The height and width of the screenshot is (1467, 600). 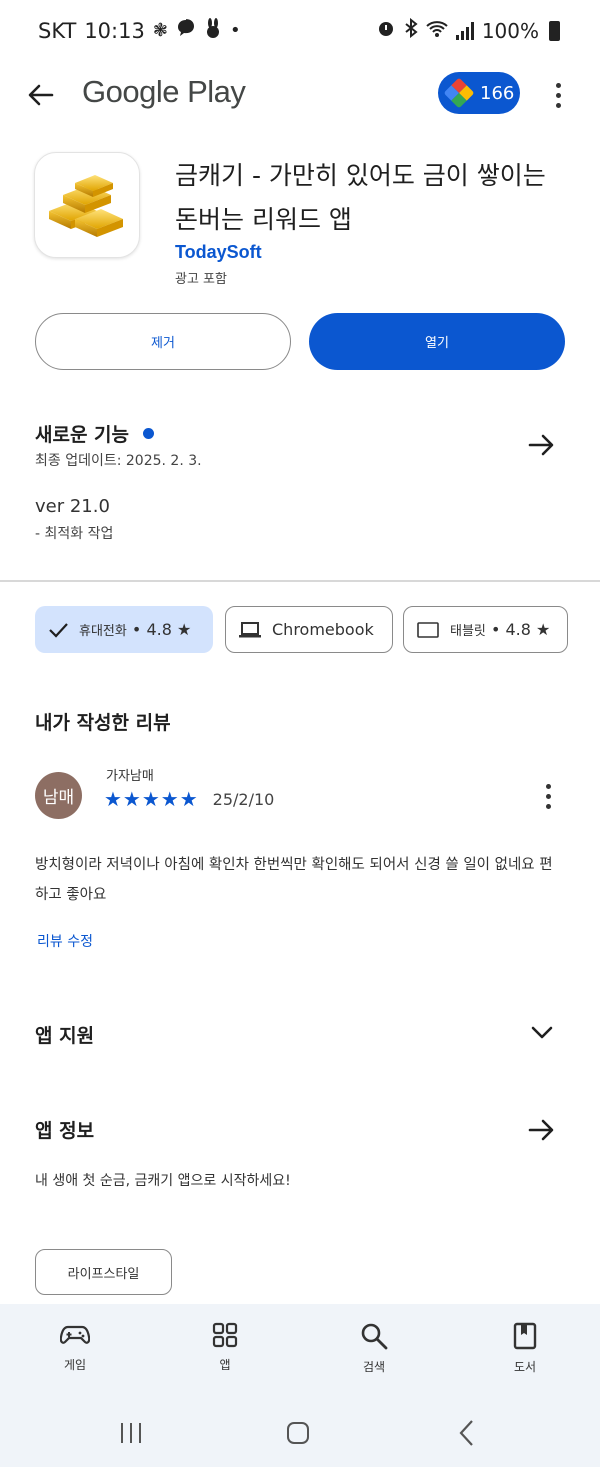 I want to click on version-text: ver 21.0, so click(x=72, y=506).